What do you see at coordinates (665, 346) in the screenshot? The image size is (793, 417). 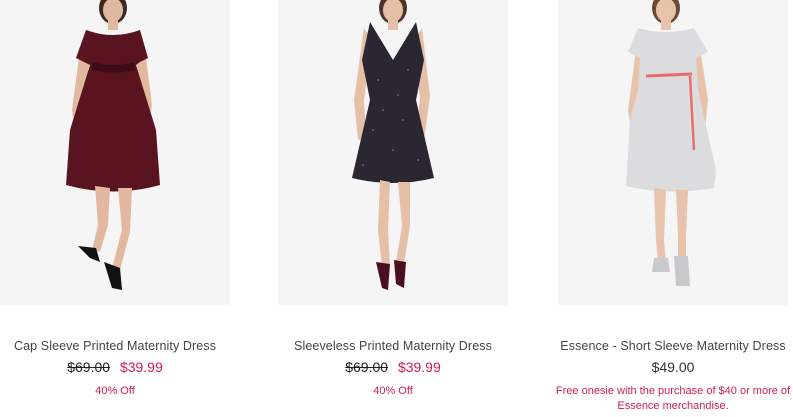 I see `product-name: Essence - Short Sleeve Maternity Dress` at bounding box center [665, 346].